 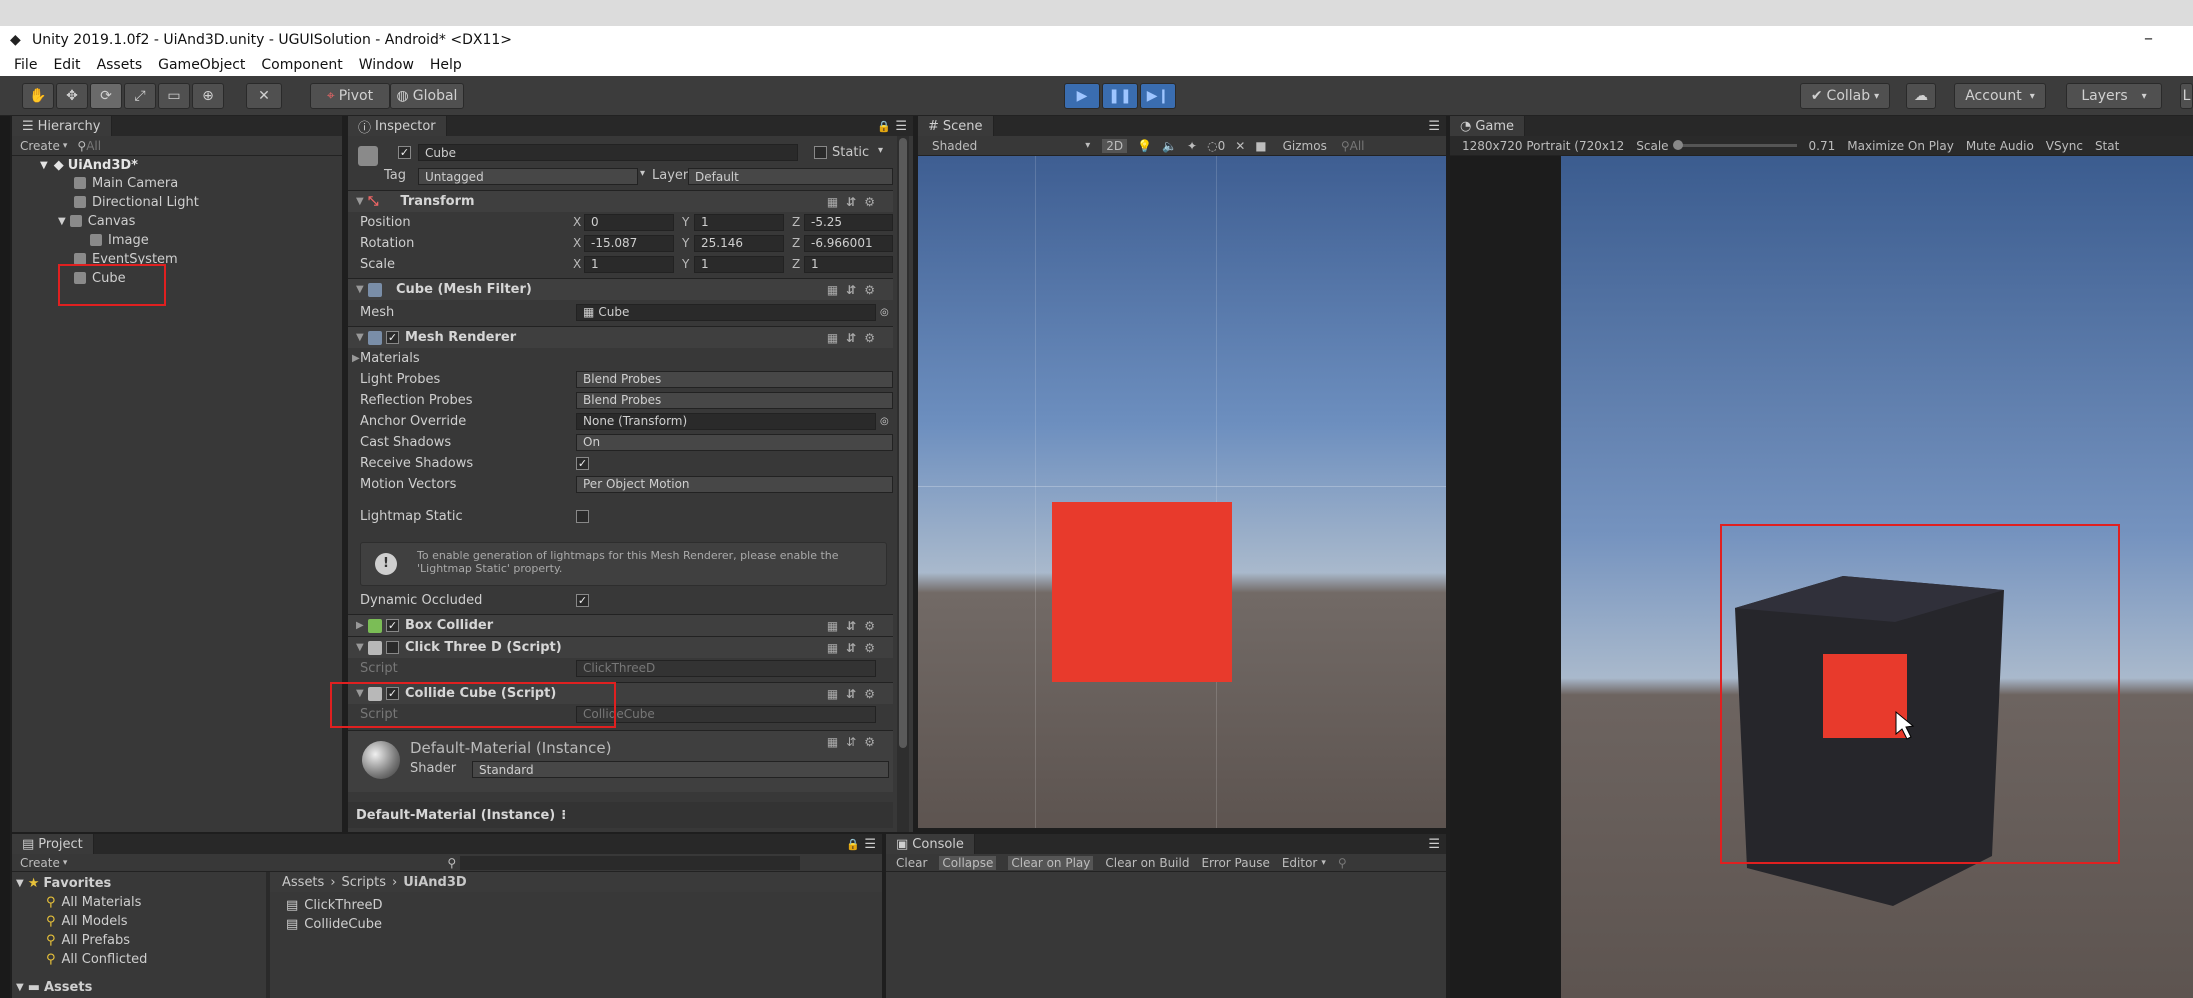 I want to click on mesh-field: ▦ Cube, so click(x=726, y=312).